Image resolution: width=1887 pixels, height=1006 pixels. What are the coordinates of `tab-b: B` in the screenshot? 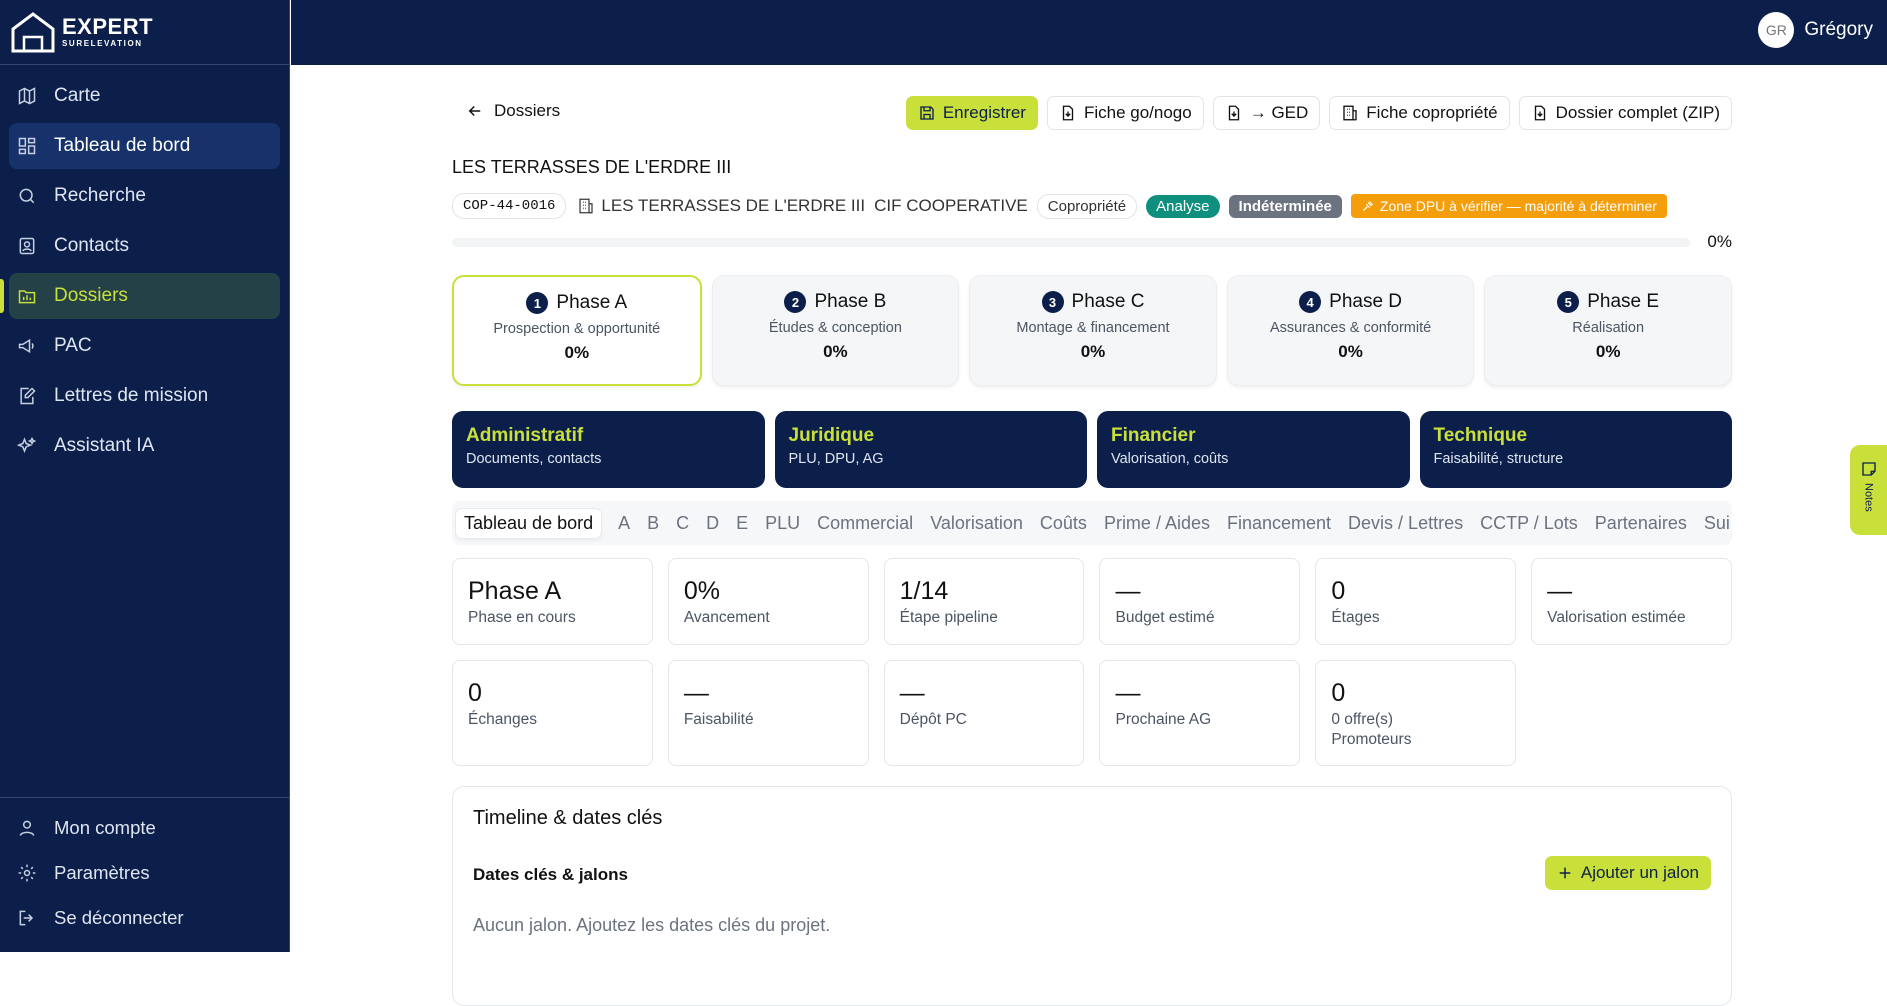 It's located at (653, 523).